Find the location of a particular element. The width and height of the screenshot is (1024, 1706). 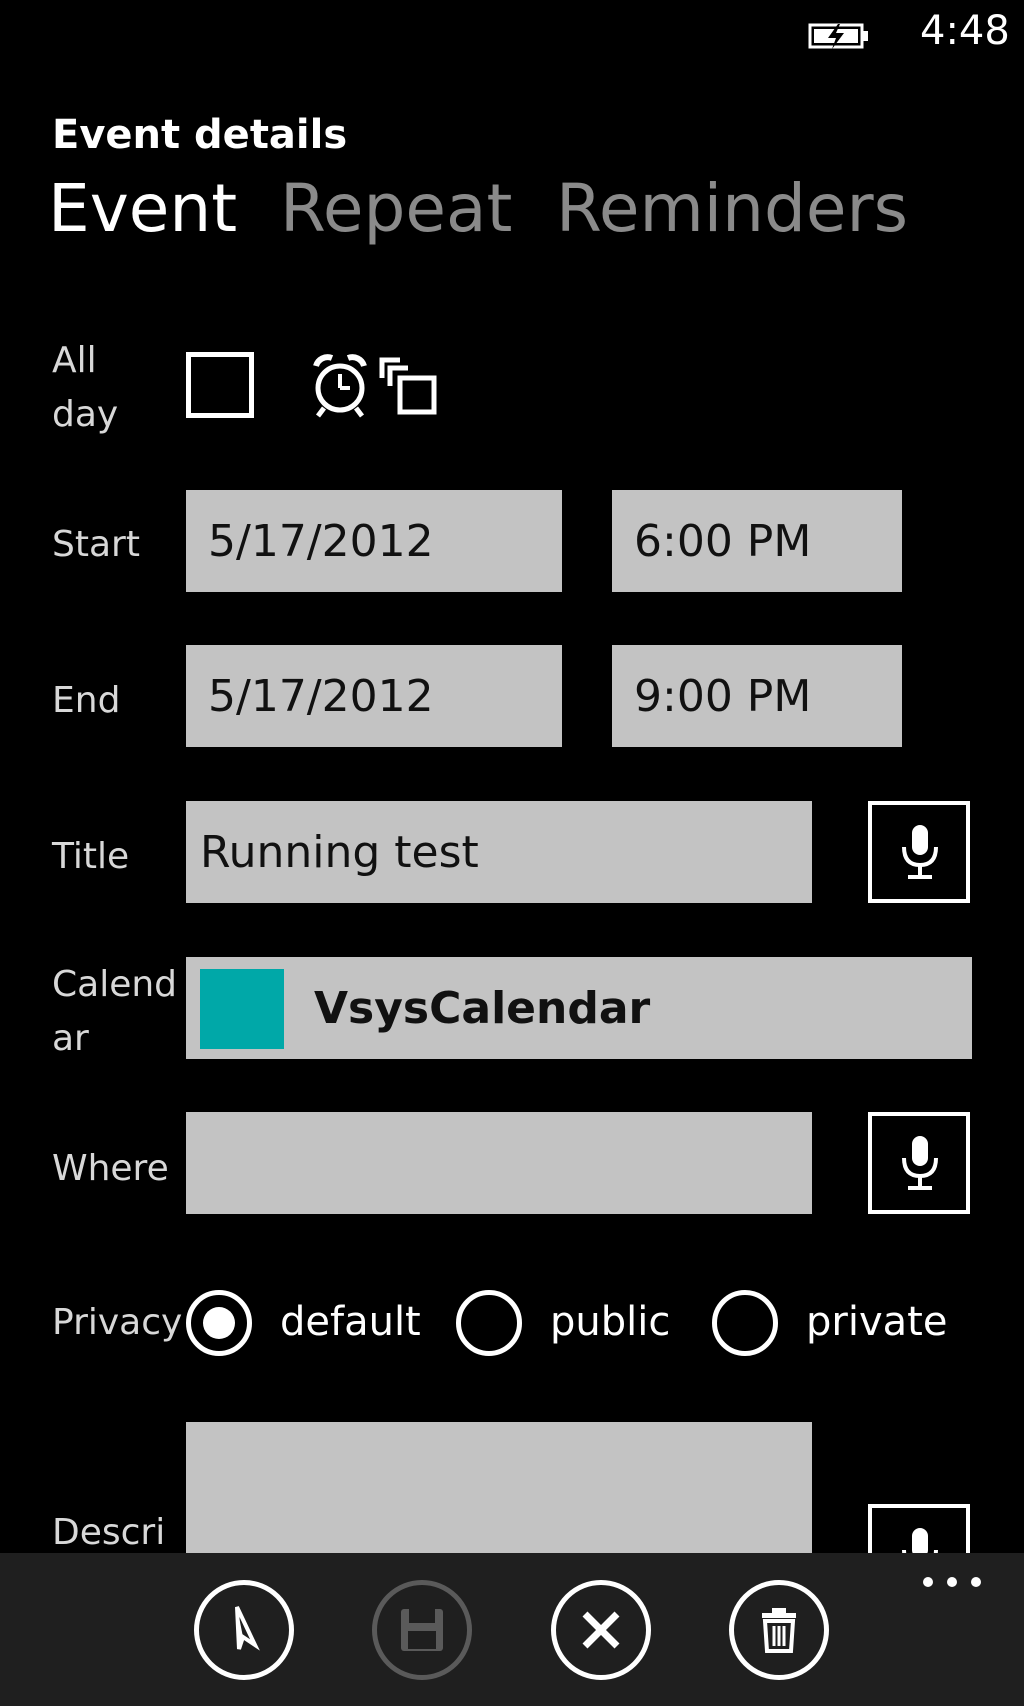

where-input is located at coordinates (499, 1163).